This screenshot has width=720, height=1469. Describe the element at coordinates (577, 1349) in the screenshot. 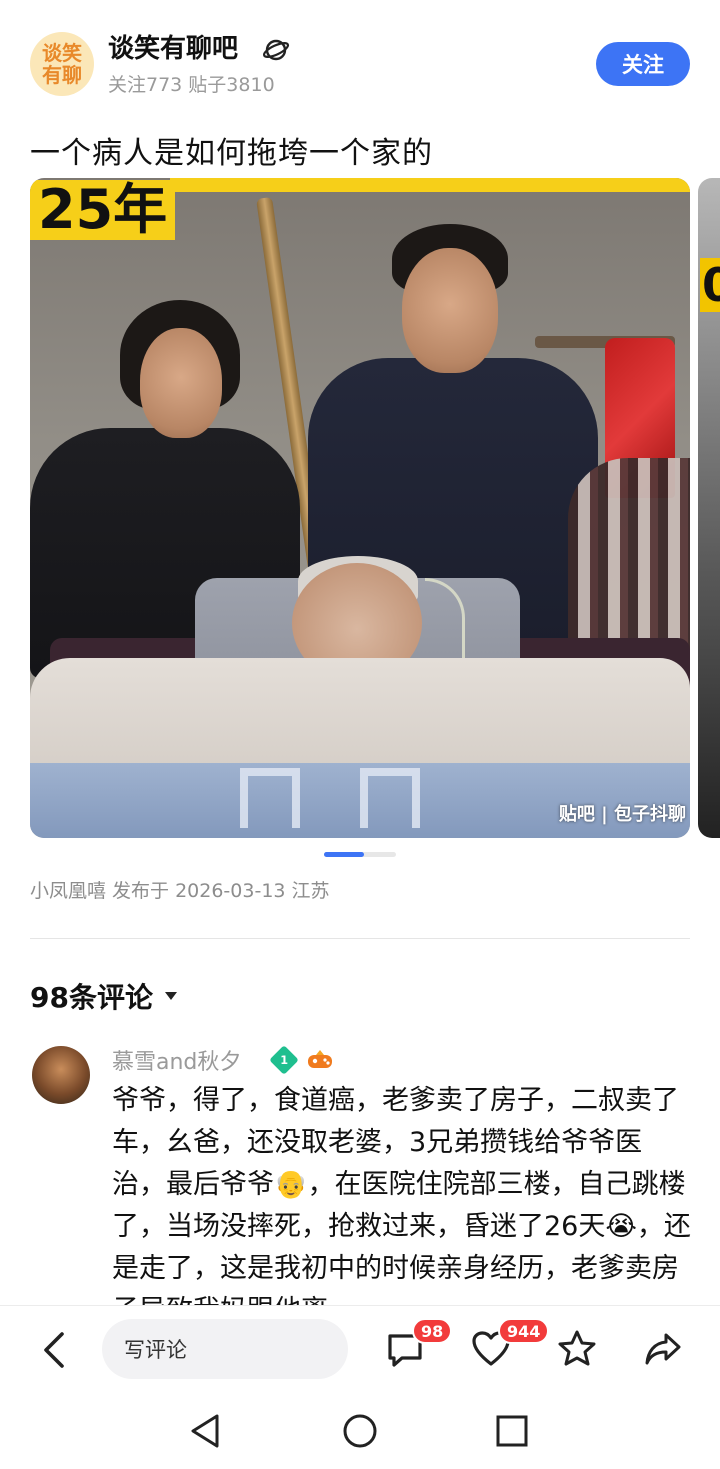

I see `star-icon` at that location.